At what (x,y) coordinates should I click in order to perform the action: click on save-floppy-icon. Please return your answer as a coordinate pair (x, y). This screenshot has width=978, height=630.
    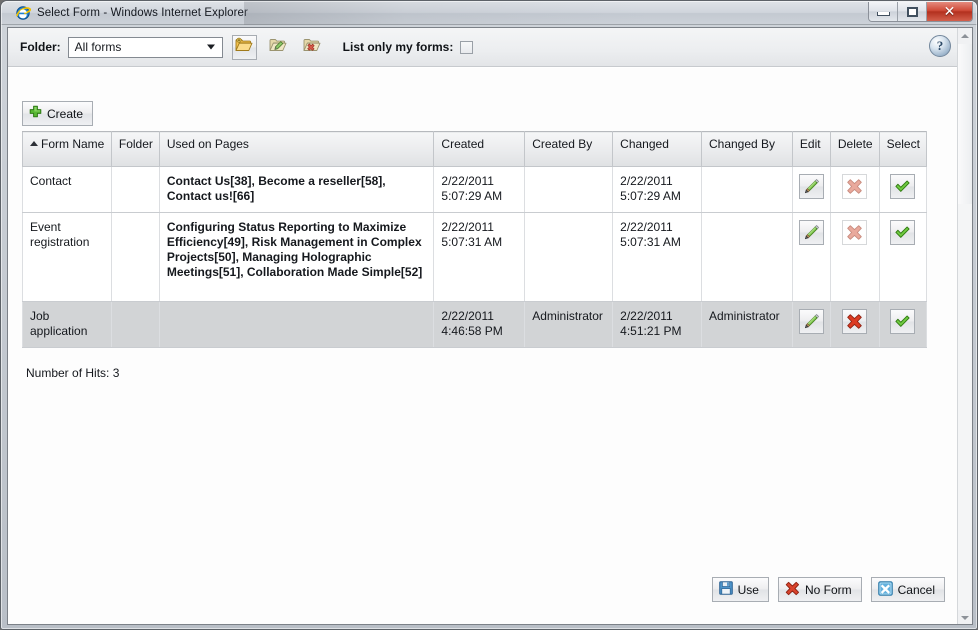
    Looking at the image, I should click on (725, 589).